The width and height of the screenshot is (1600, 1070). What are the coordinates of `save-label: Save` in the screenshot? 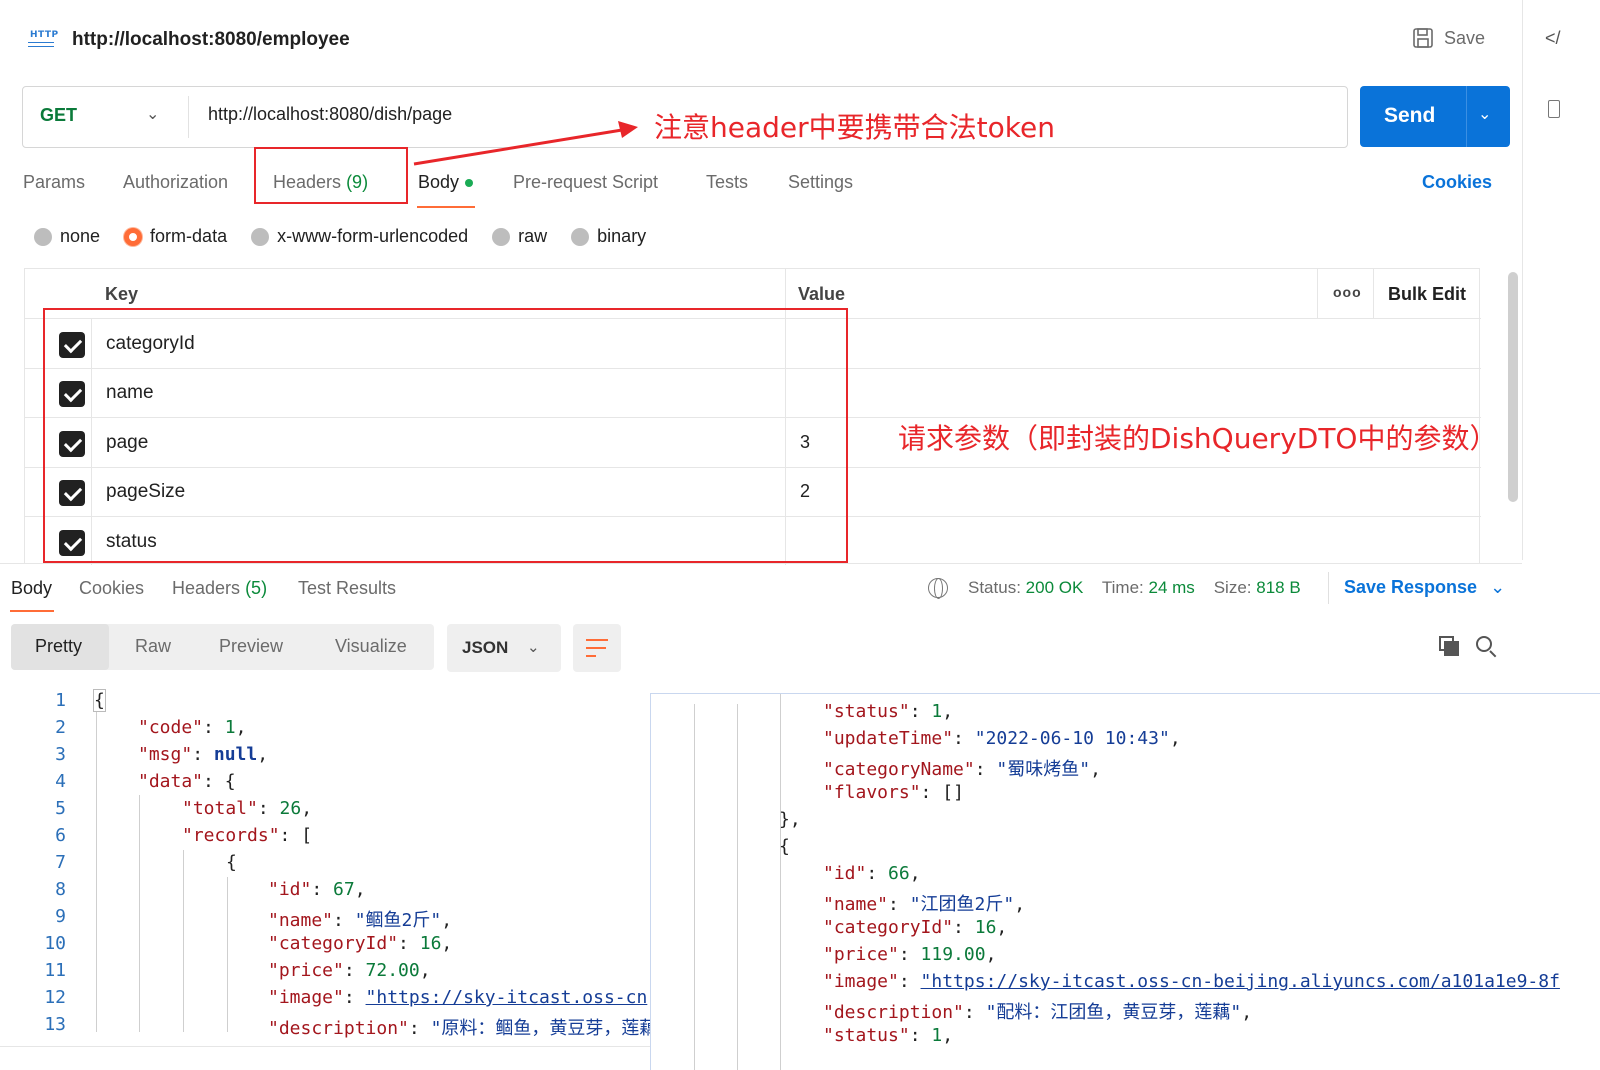 It's located at (1465, 37).